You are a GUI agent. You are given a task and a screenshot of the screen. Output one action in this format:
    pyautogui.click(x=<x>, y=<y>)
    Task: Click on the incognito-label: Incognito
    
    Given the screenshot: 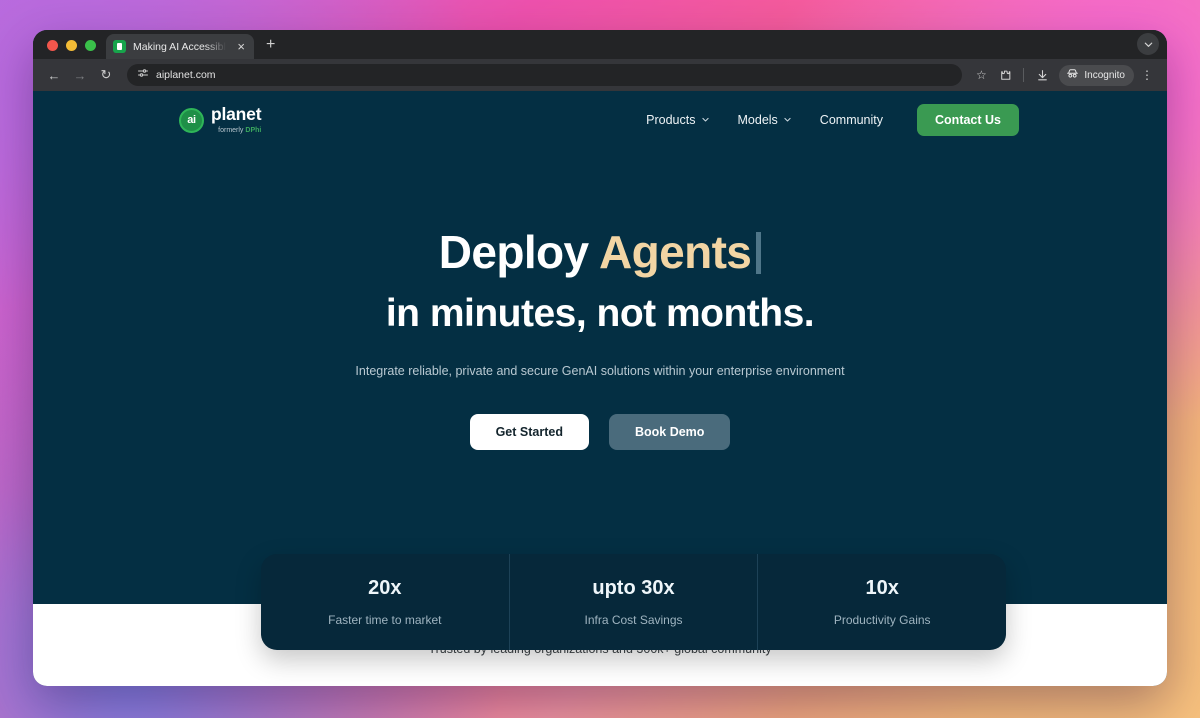 What is the action you would take?
    pyautogui.click(x=1104, y=75)
    